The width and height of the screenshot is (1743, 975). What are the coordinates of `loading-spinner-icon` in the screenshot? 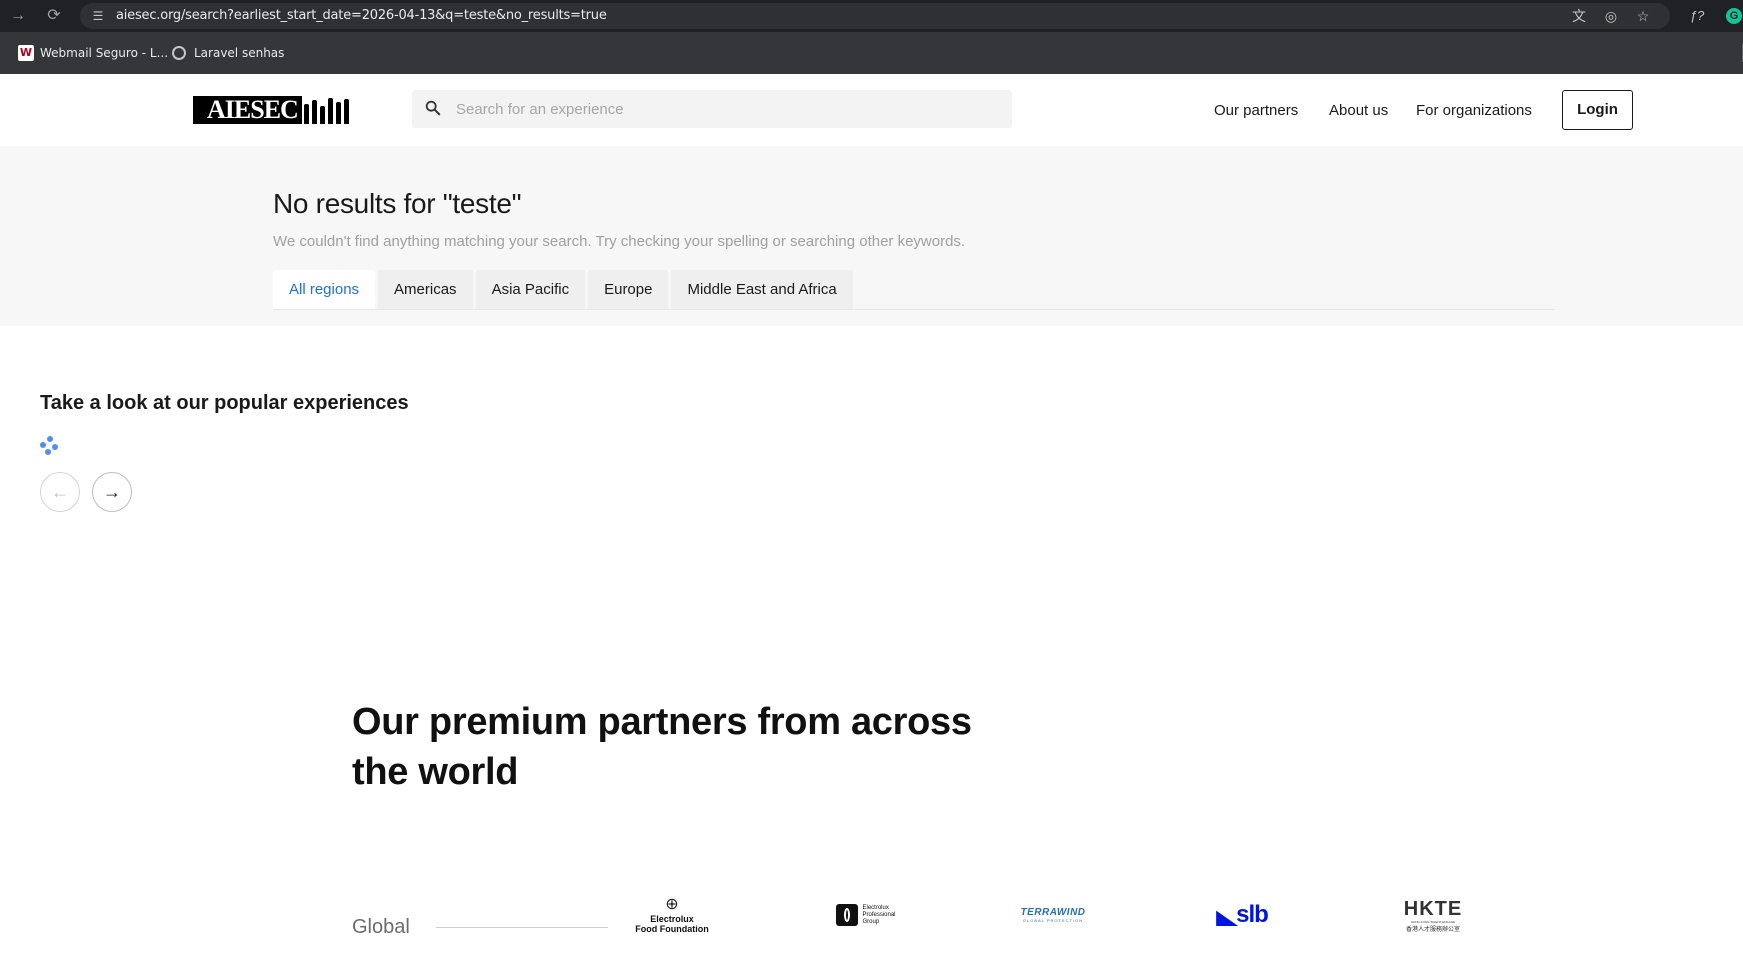 It's located at (51, 446).